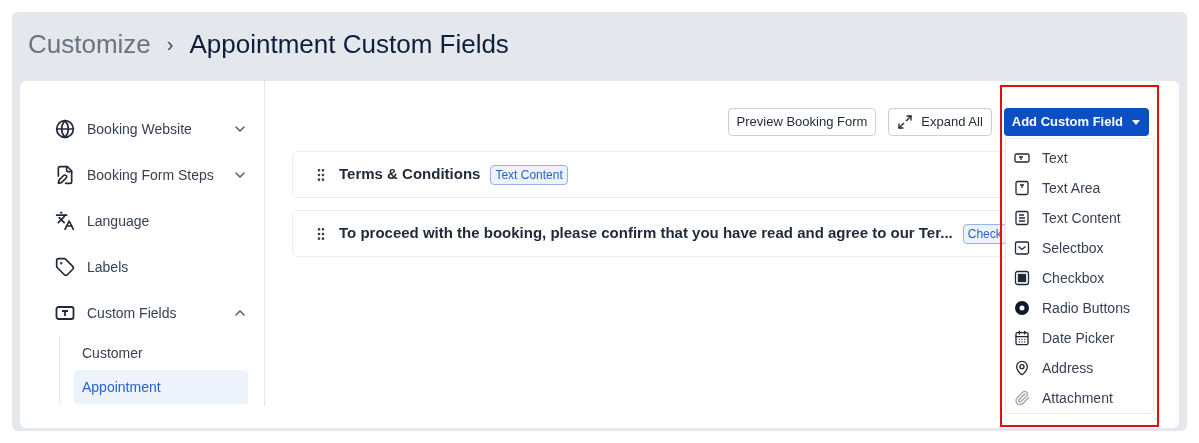 The image size is (1199, 443). Describe the element at coordinates (65, 267) in the screenshot. I see `tag-icon` at that location.